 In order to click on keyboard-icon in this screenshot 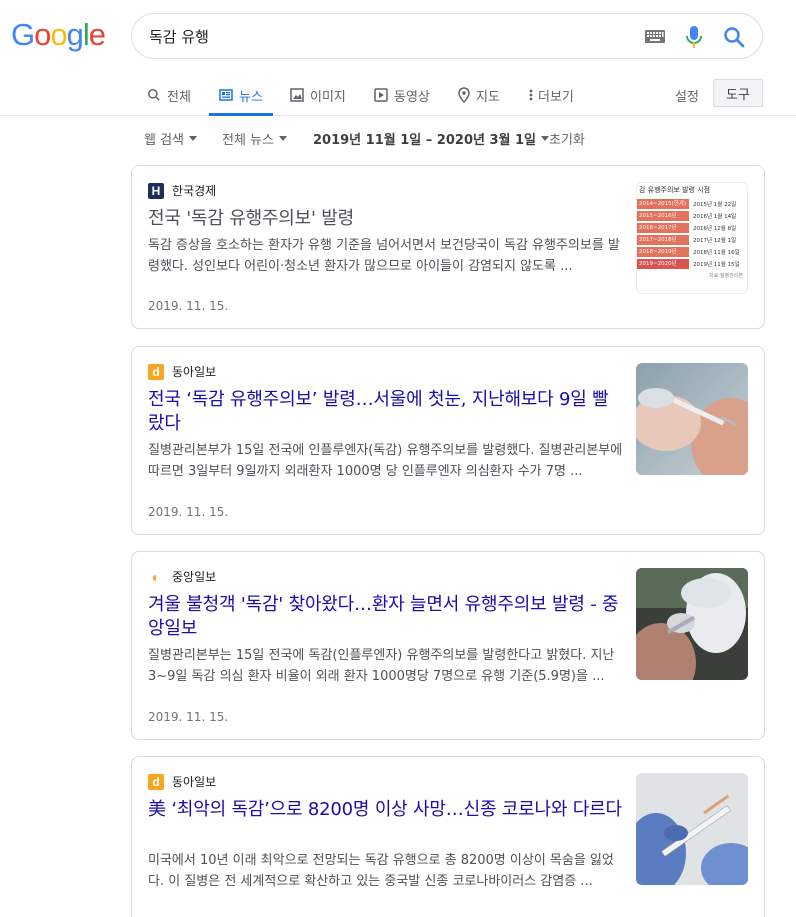, I will do `click(655, 36)`.